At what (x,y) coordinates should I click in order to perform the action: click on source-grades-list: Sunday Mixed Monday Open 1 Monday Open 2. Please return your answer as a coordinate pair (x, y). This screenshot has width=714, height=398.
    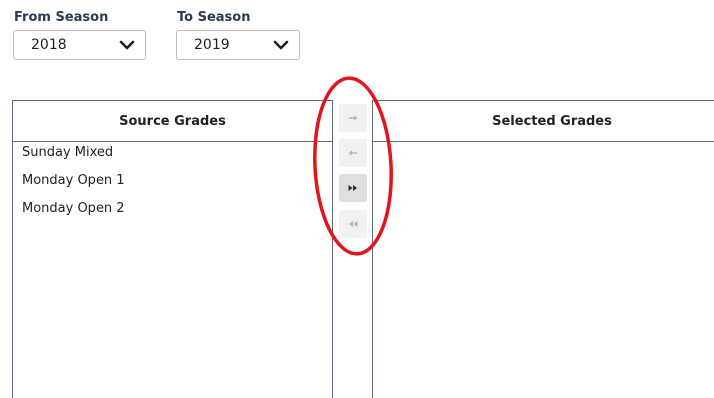
    Looking at the image, I should click on (172, 185).